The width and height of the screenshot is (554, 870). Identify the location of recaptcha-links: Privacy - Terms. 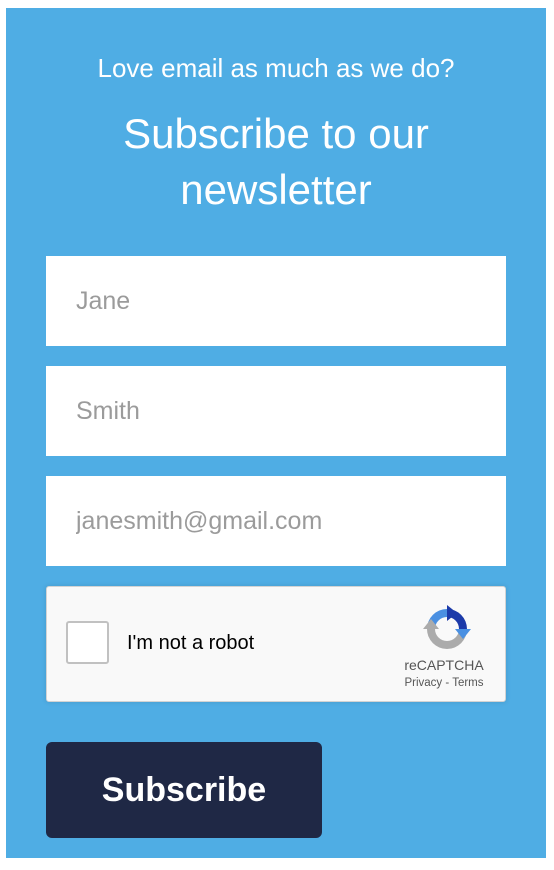
(444, 683).